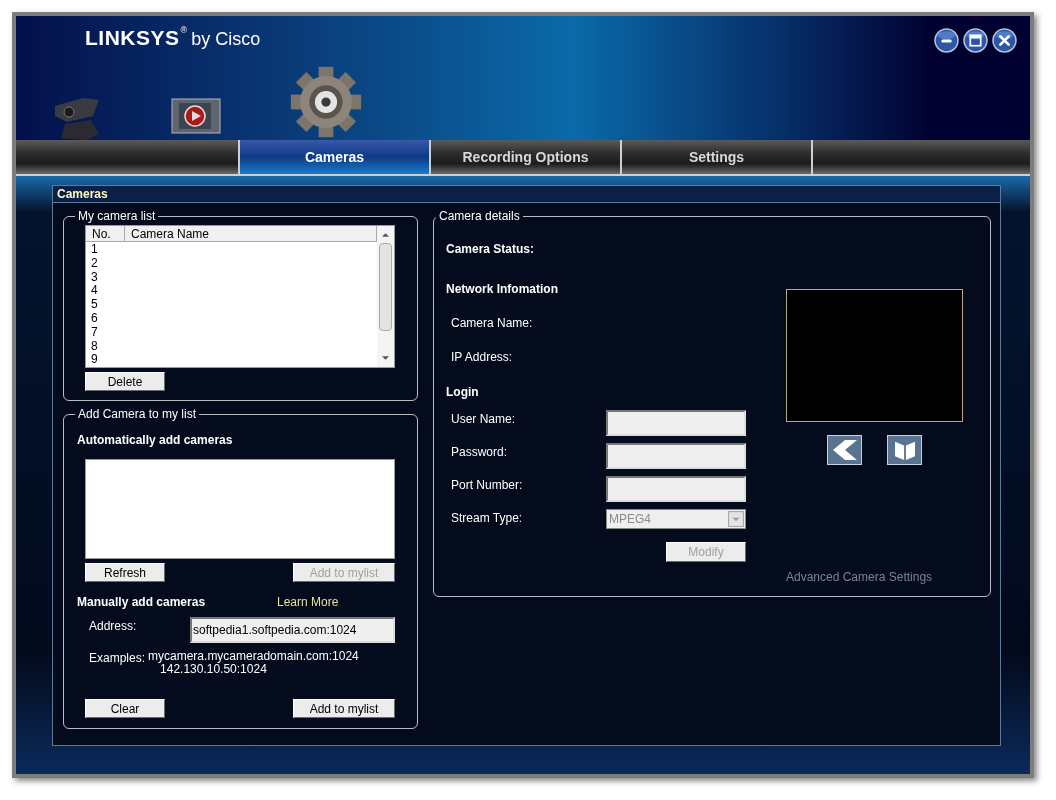 The image size is (1056, 800). I want to click on section-heading: Camera Status:, so click(491, 249).